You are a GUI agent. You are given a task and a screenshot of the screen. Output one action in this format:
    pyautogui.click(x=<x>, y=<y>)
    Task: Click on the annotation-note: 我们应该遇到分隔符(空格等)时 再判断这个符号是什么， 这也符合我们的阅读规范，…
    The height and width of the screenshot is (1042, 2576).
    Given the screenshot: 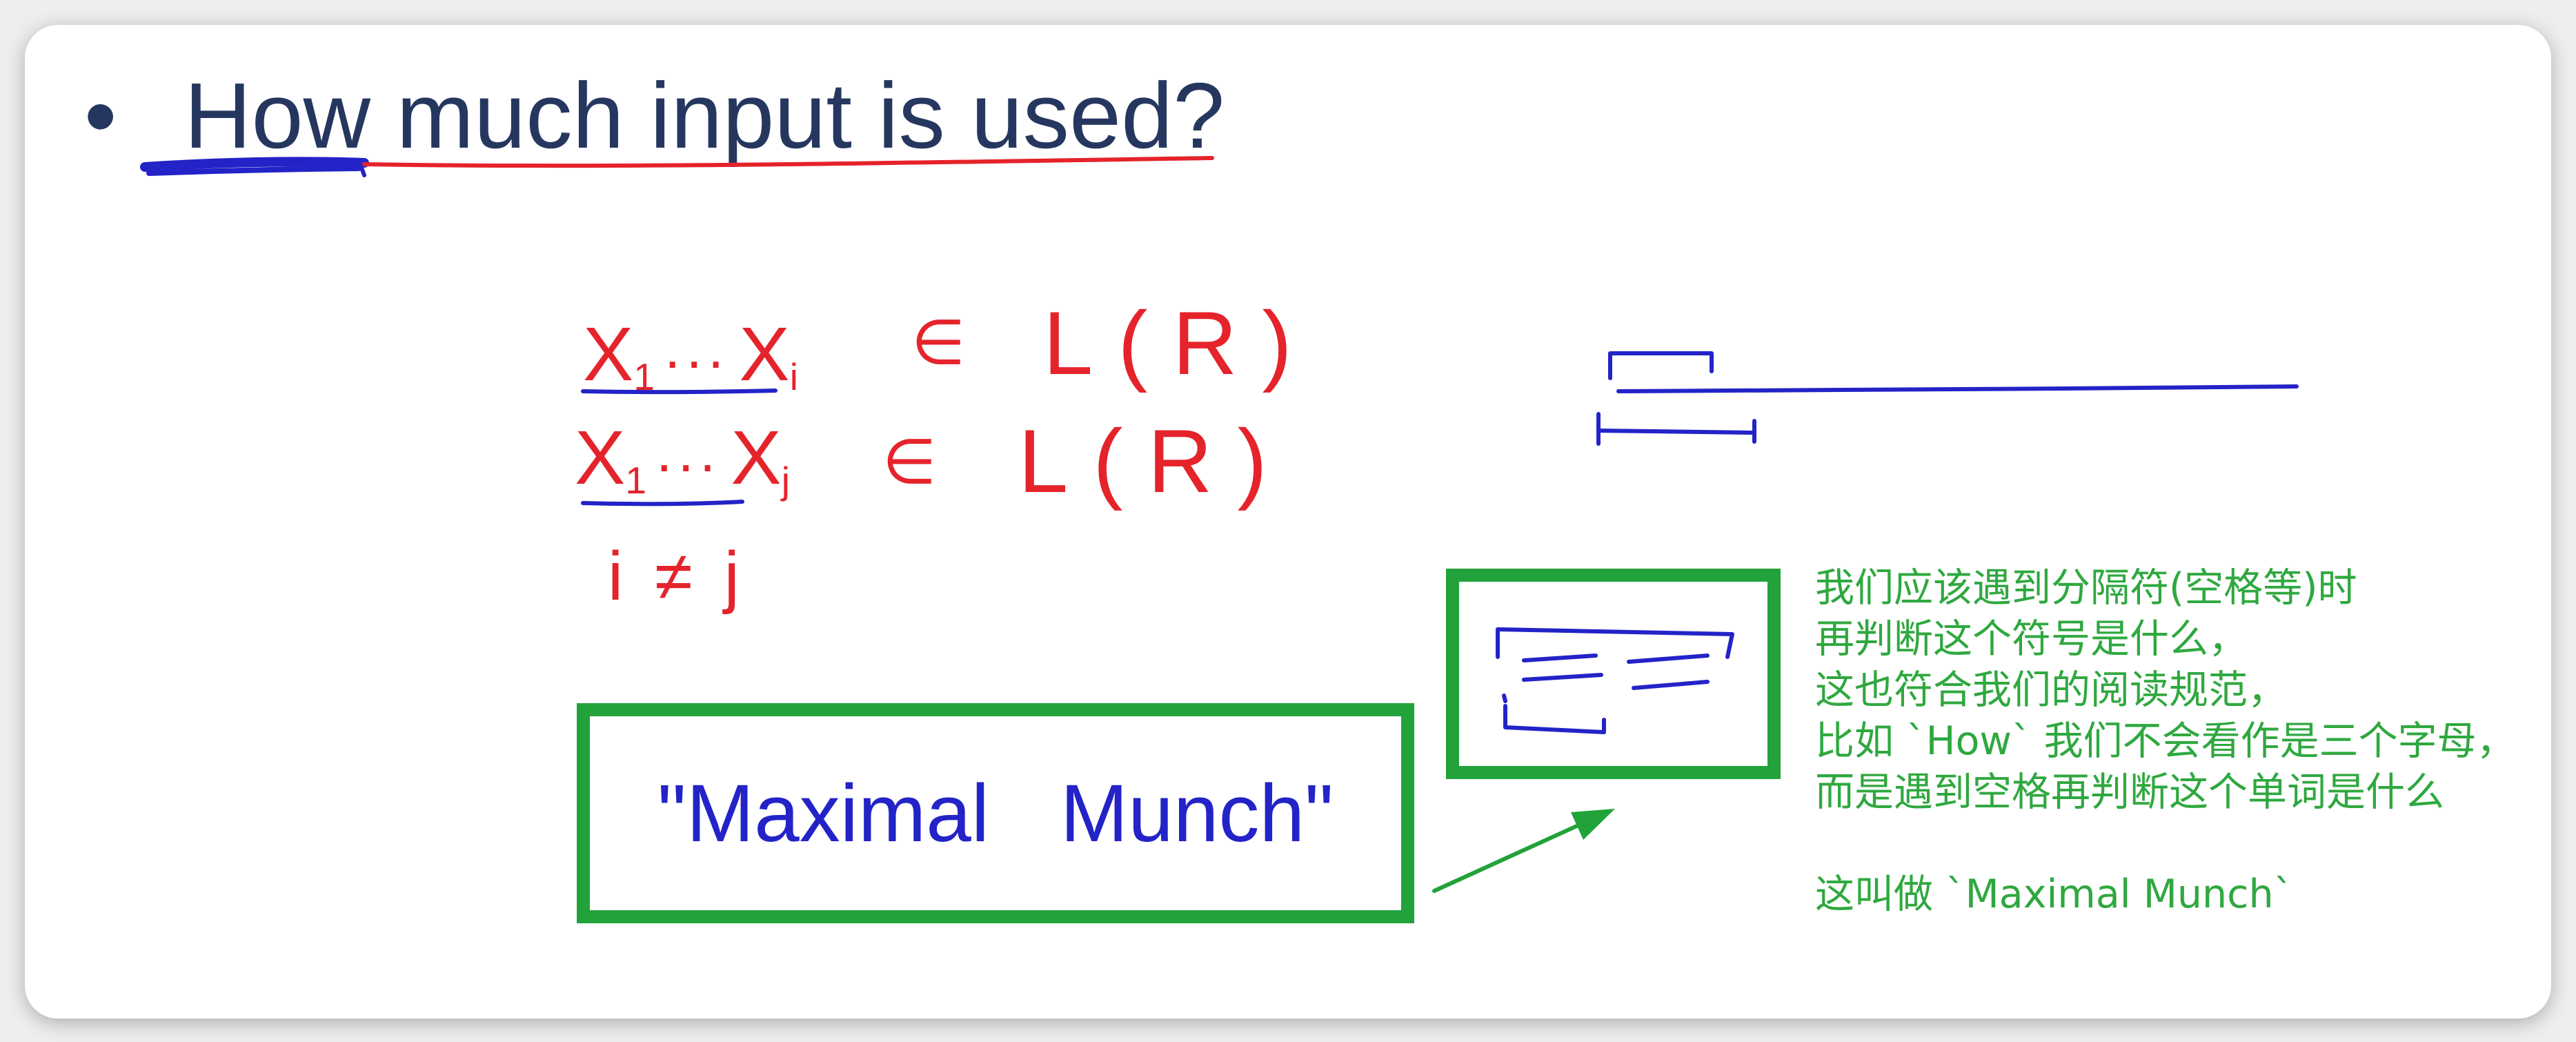 What is the action you would take?
    pyautogui.click(x=2165, y=741)
    